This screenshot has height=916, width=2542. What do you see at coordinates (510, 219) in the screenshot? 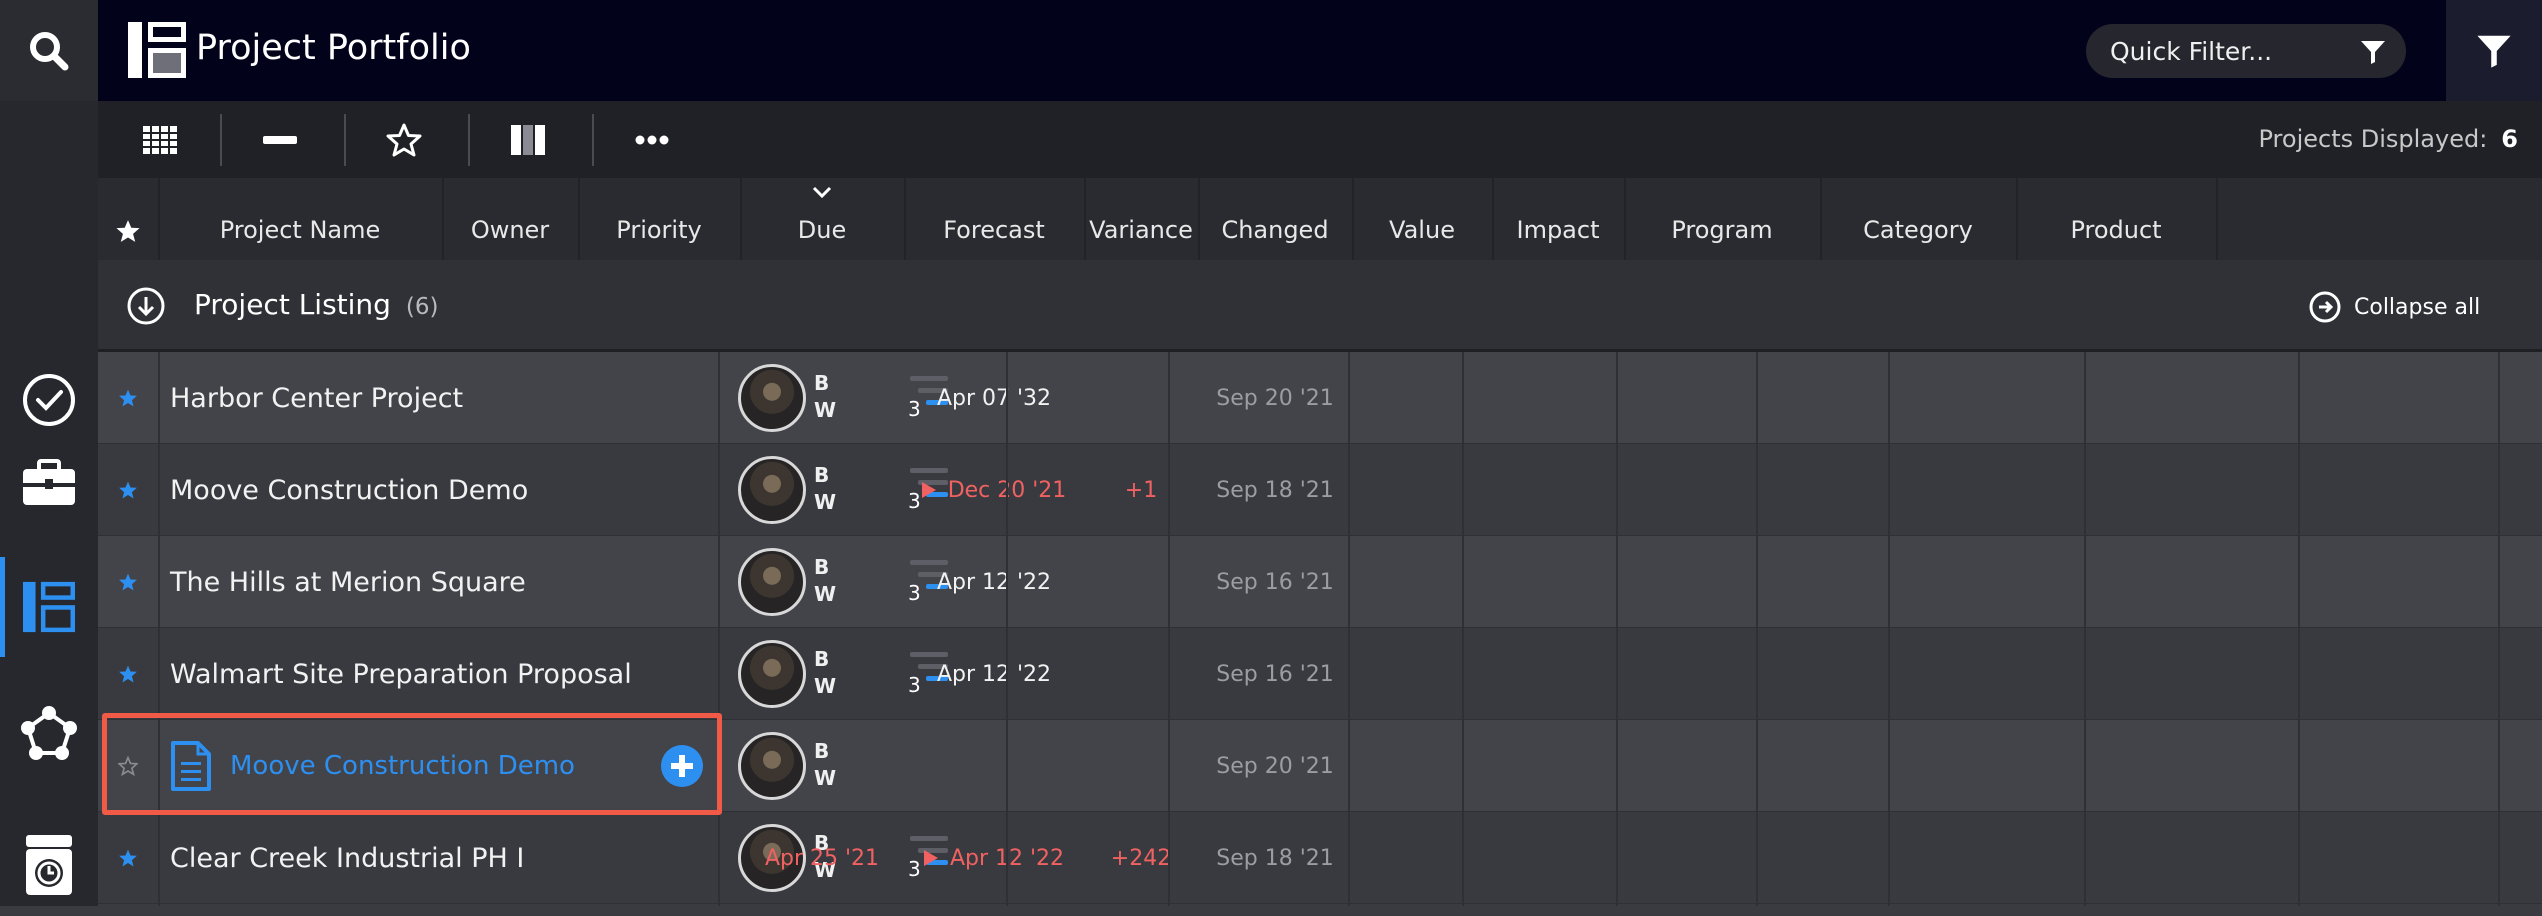
I see `header-owner: Owner` at bounding box center [510, 219].